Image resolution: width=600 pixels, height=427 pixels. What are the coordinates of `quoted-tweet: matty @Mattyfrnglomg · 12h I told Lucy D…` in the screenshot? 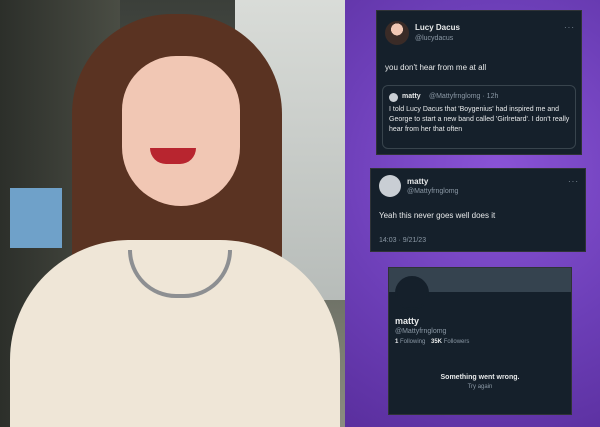 It's located at (479, 117).